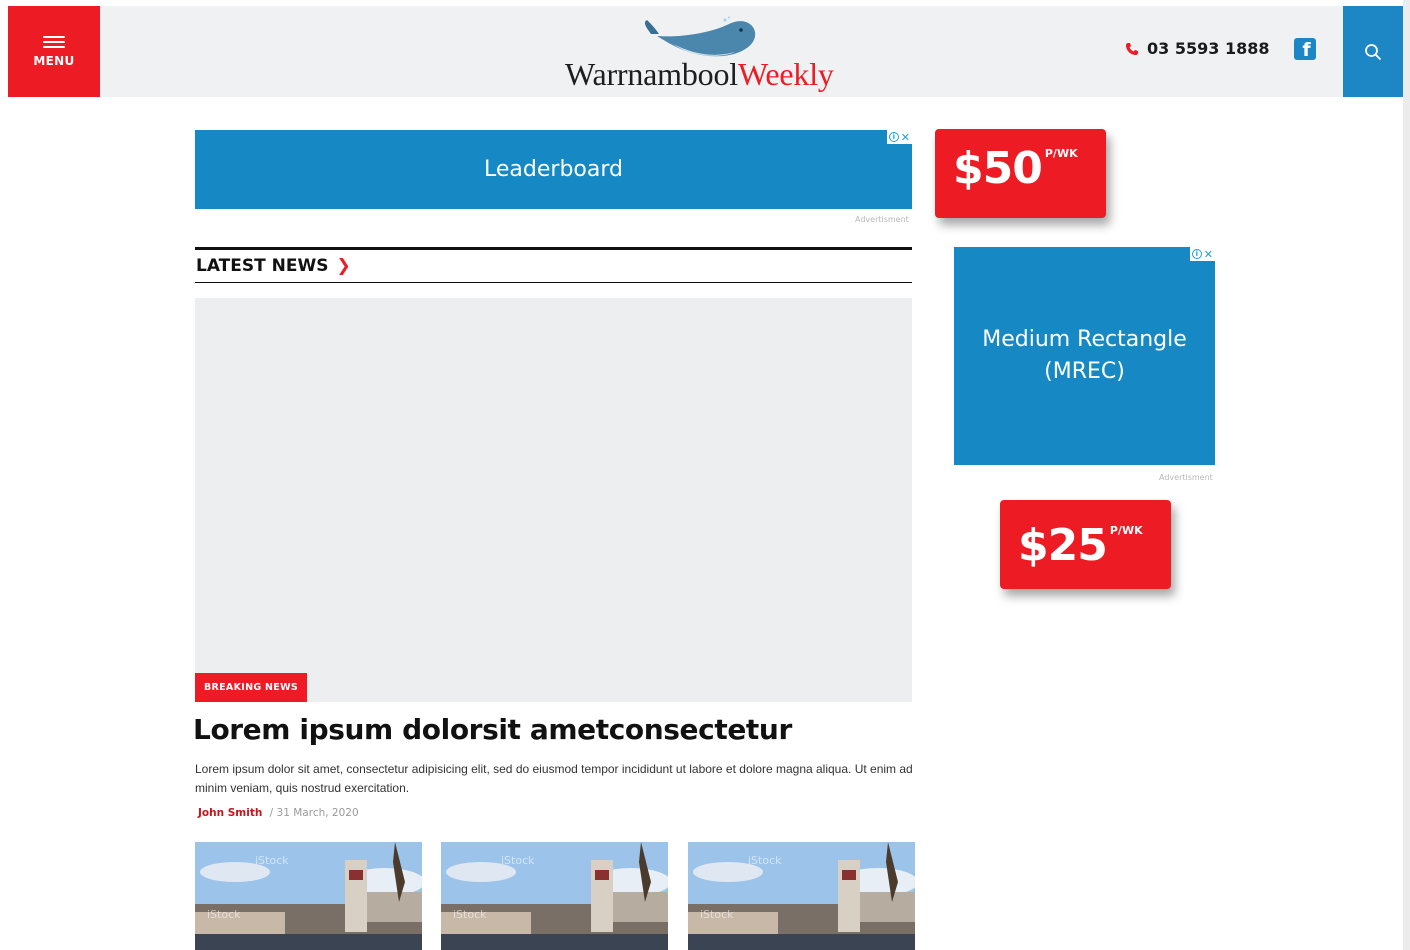 This screenshot has height=950, width=1410. What do you see at coordinates (314, 813) in the screenshot?
I see `publish-date: / 31 March, 2020` at bounding box center [314, 813].